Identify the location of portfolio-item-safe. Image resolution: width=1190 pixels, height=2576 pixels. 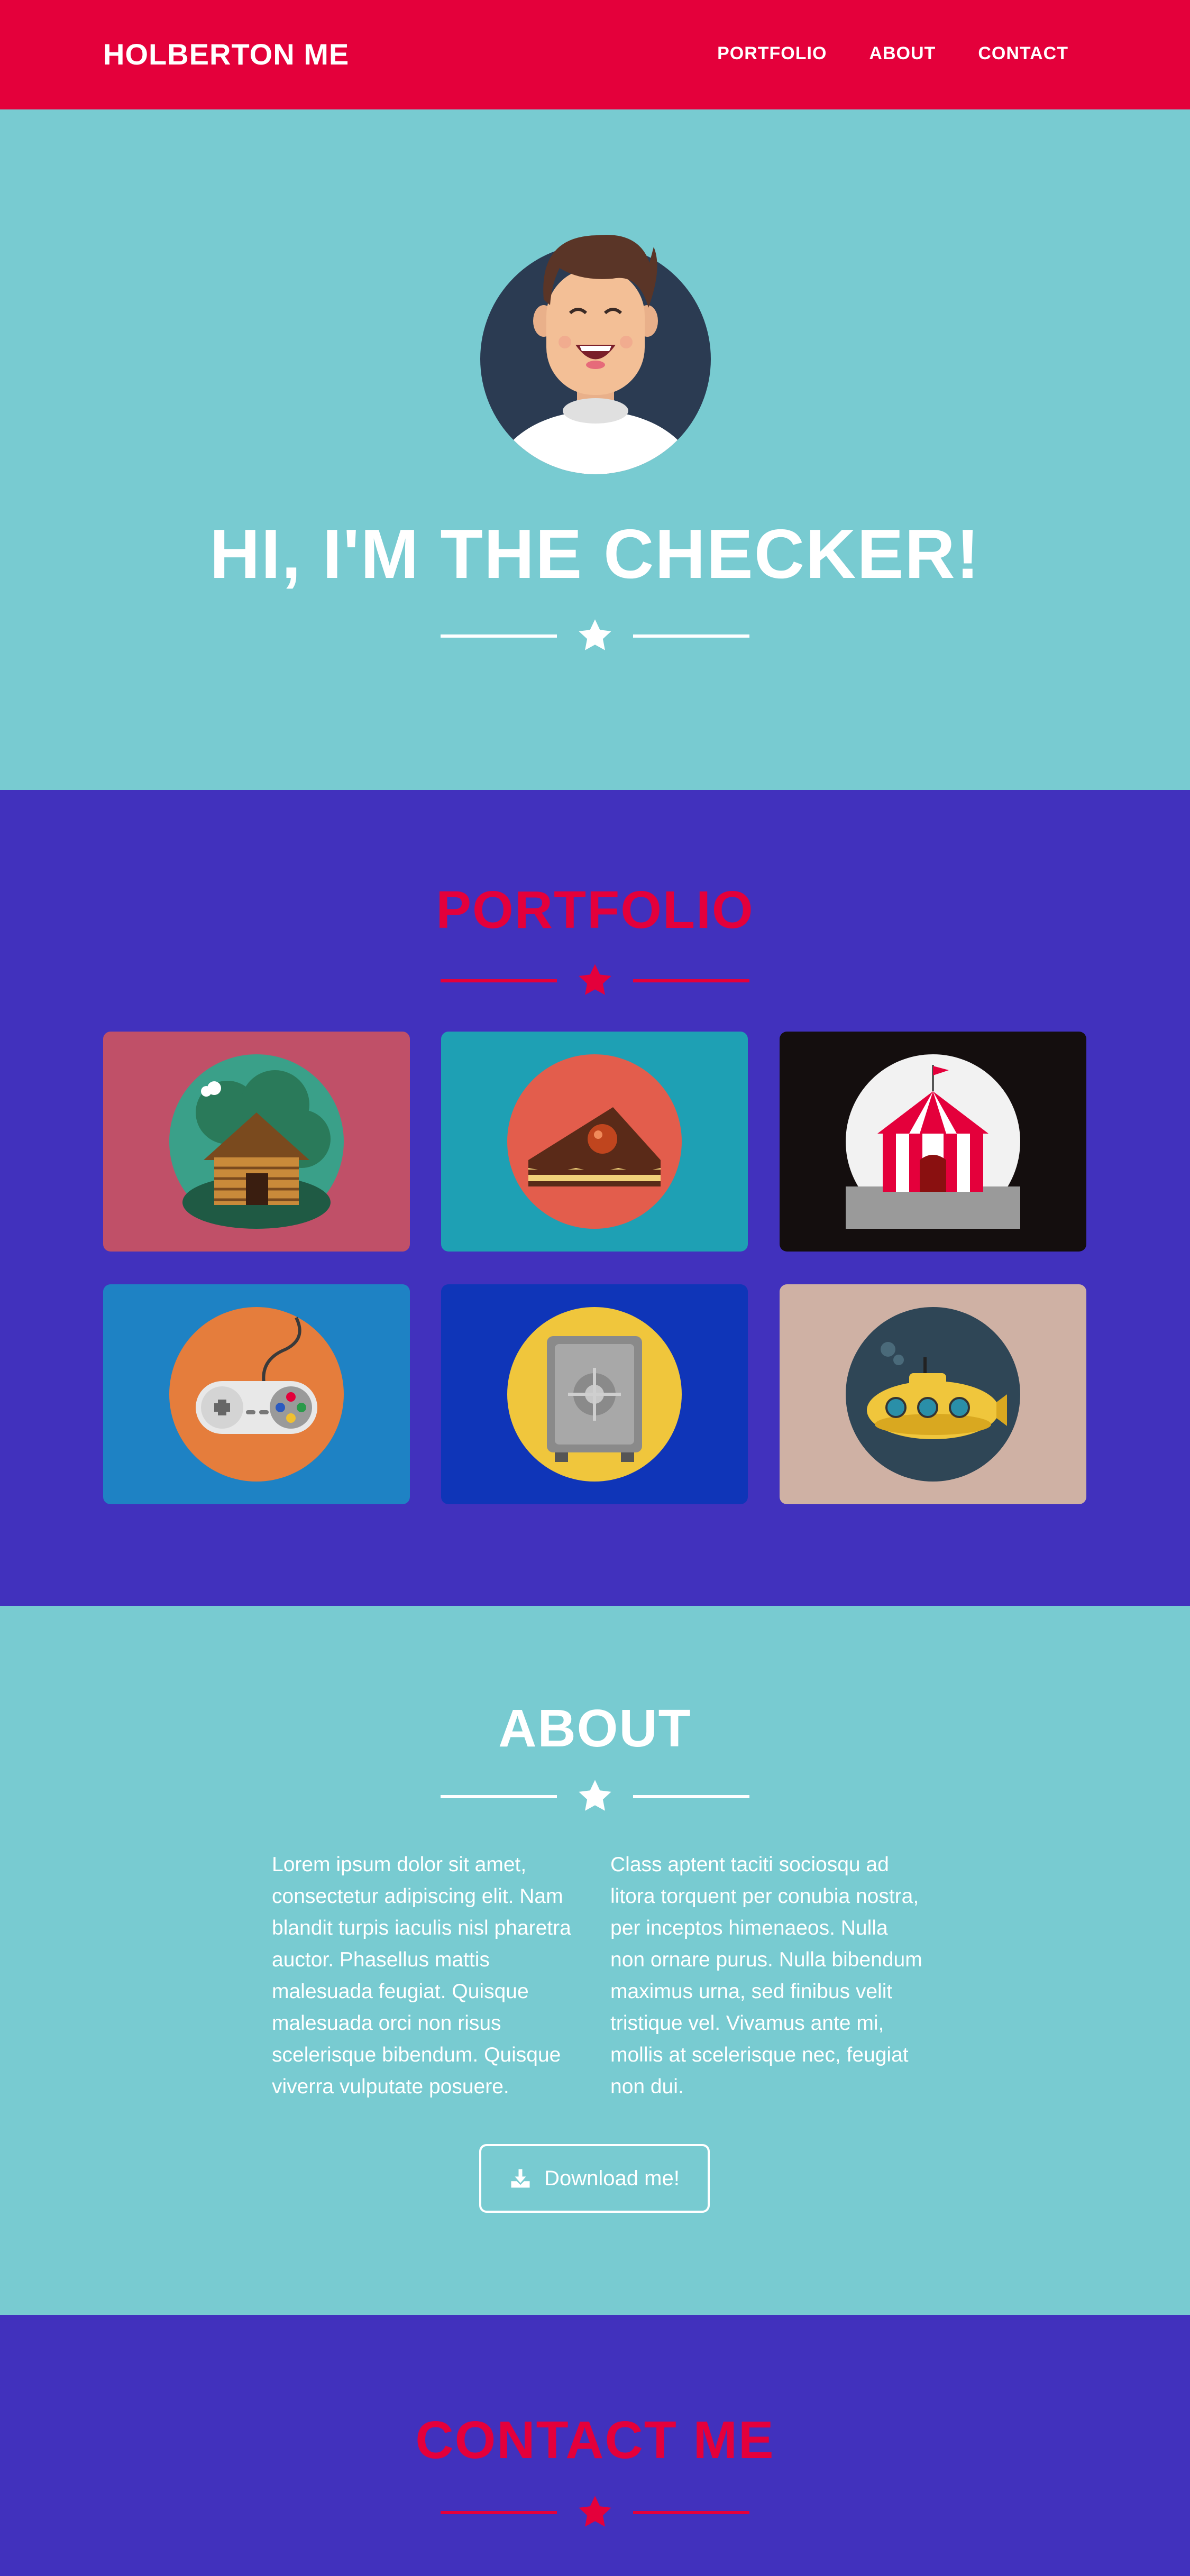
(594, 1394).